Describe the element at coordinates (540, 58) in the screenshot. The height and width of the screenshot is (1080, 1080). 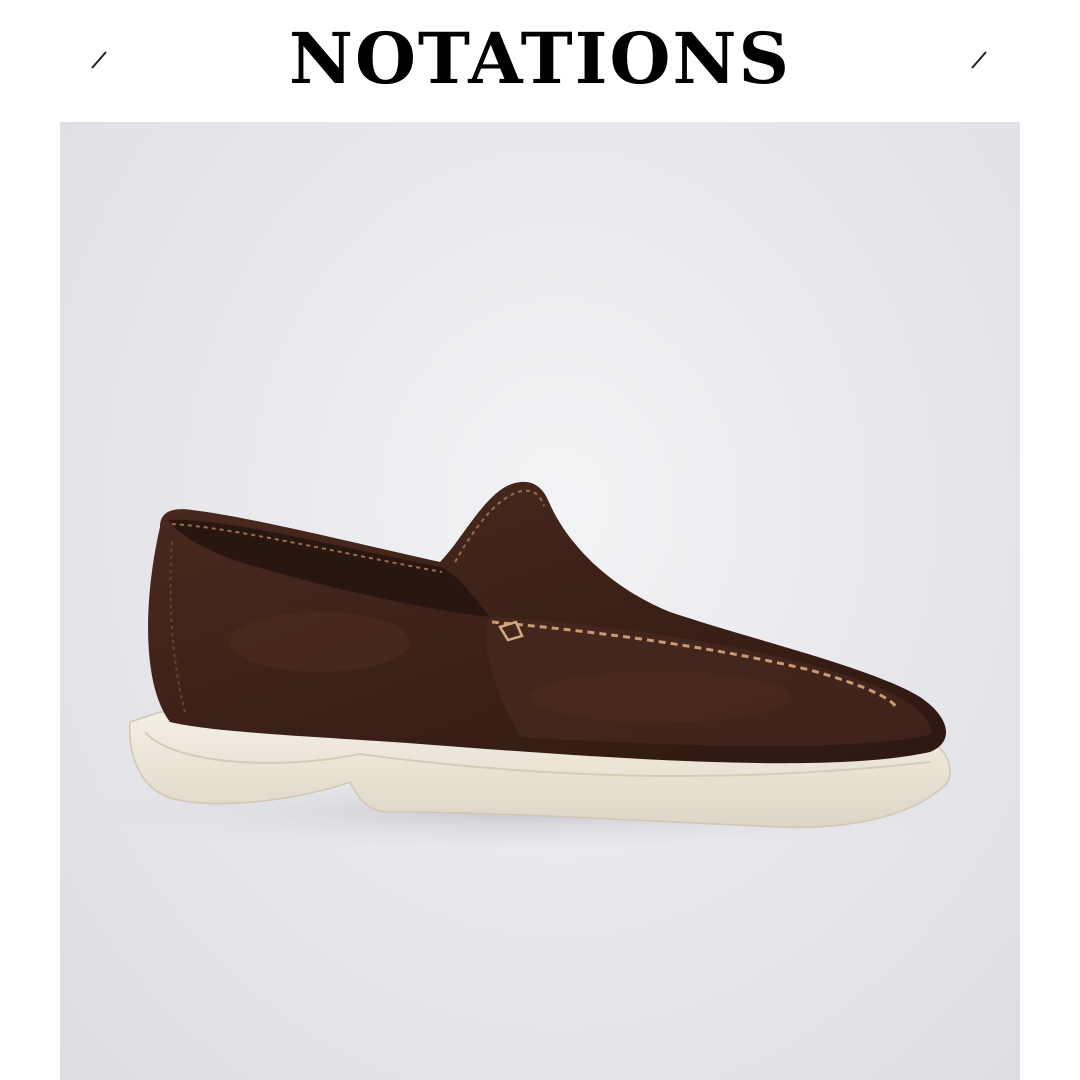
I see `brand-title: NOTATIONS` at that location.